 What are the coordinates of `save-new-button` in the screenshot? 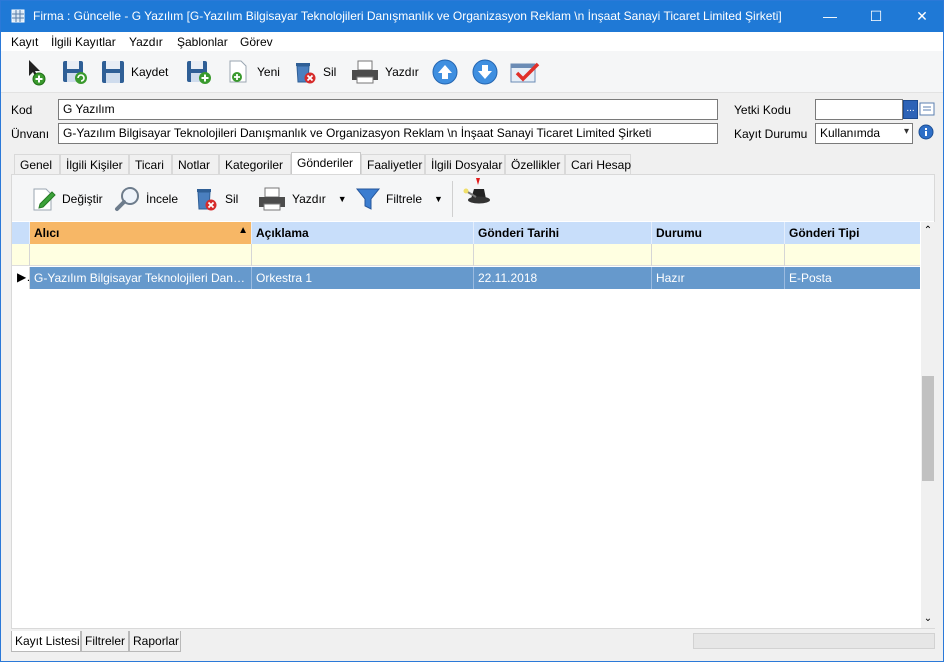 It's located at (199, 72).